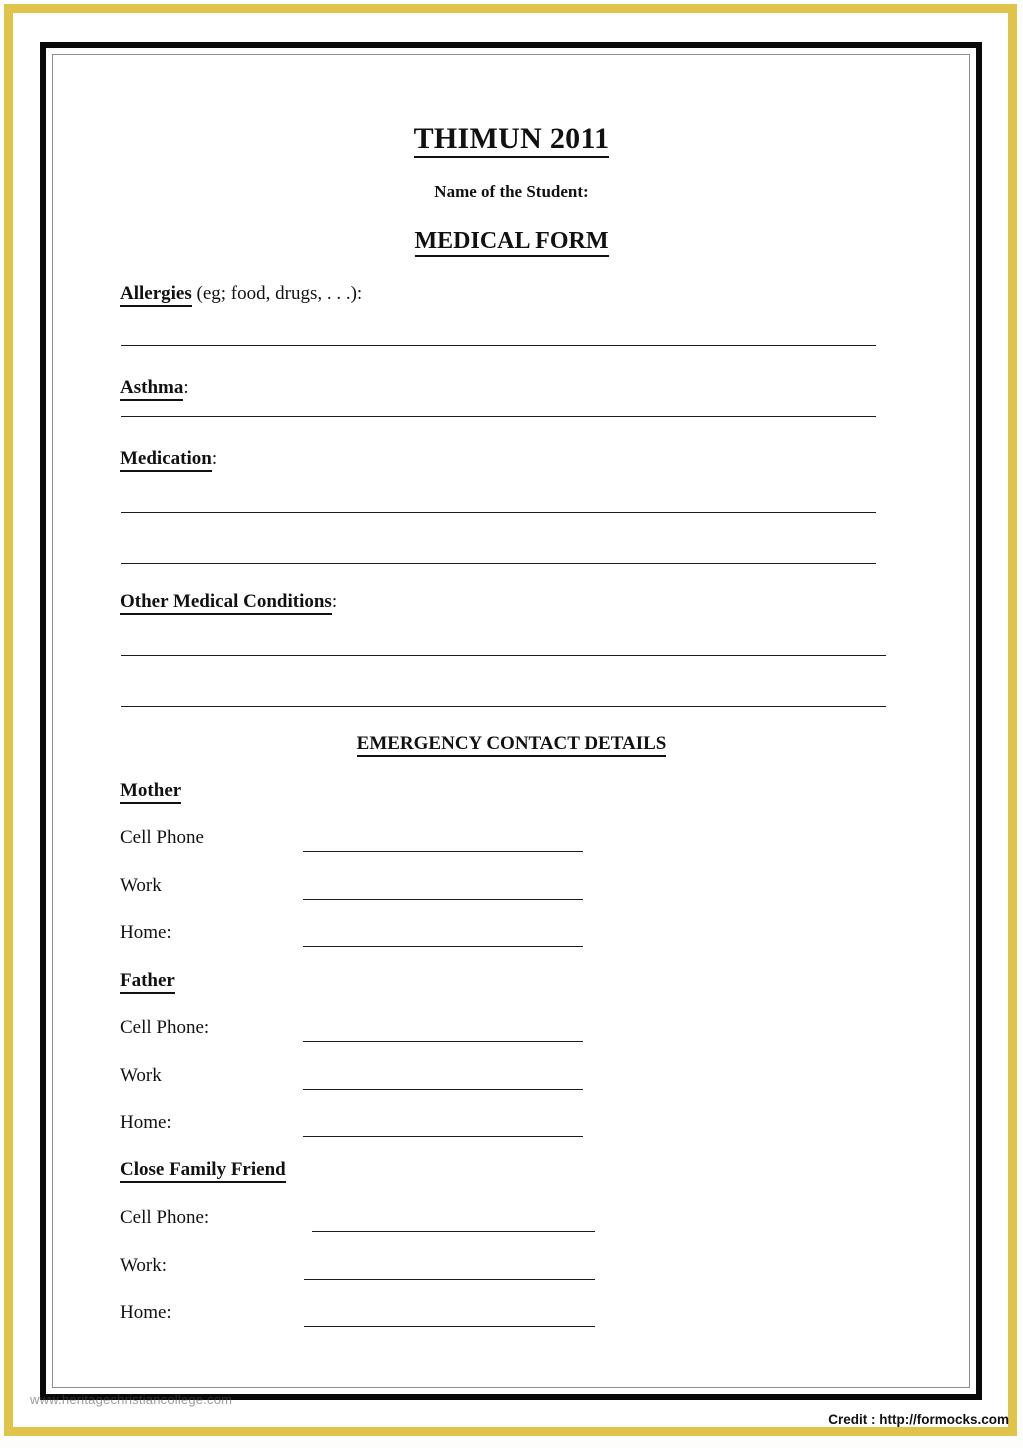 The height and width of the screenshot is (1448, 1023). Describe the element at coordinates (156, 295) in the screenshot. I see `field-key-allergies: Allergies` at that location.